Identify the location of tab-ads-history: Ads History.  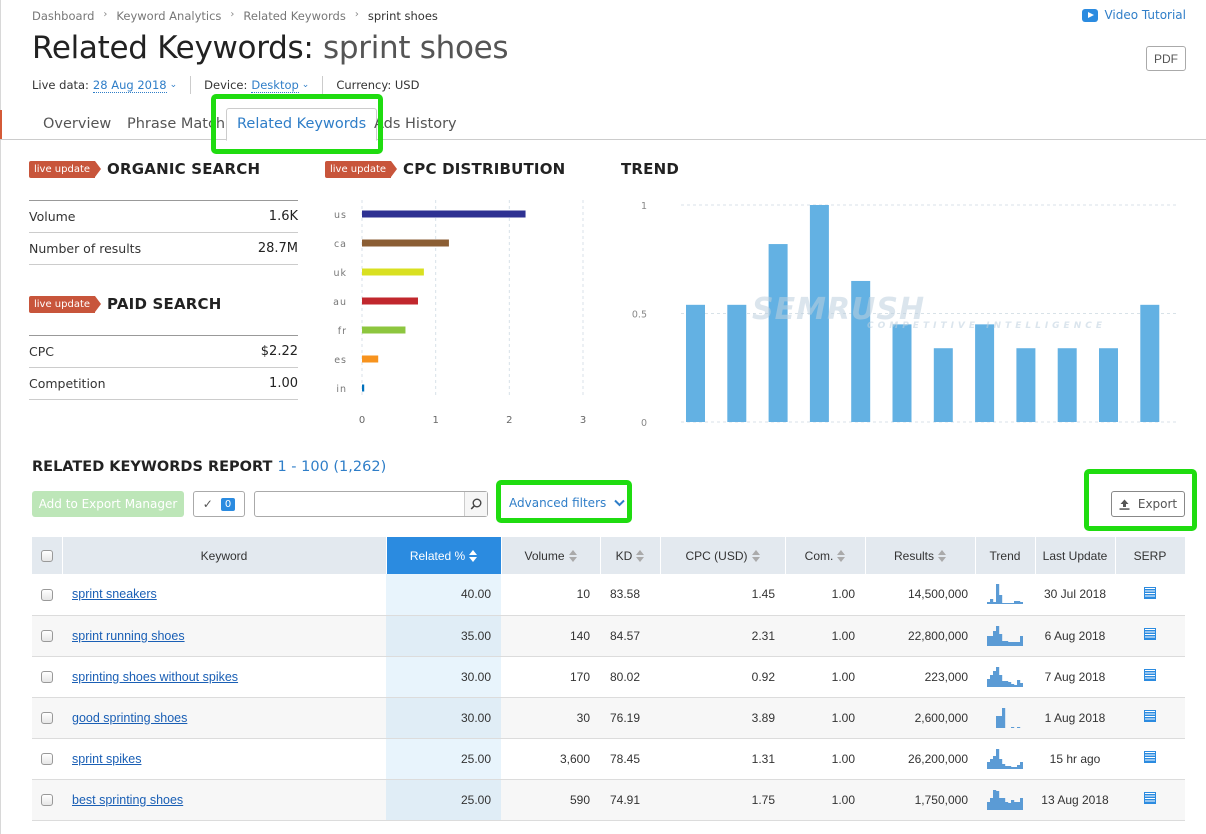
(415, 124).